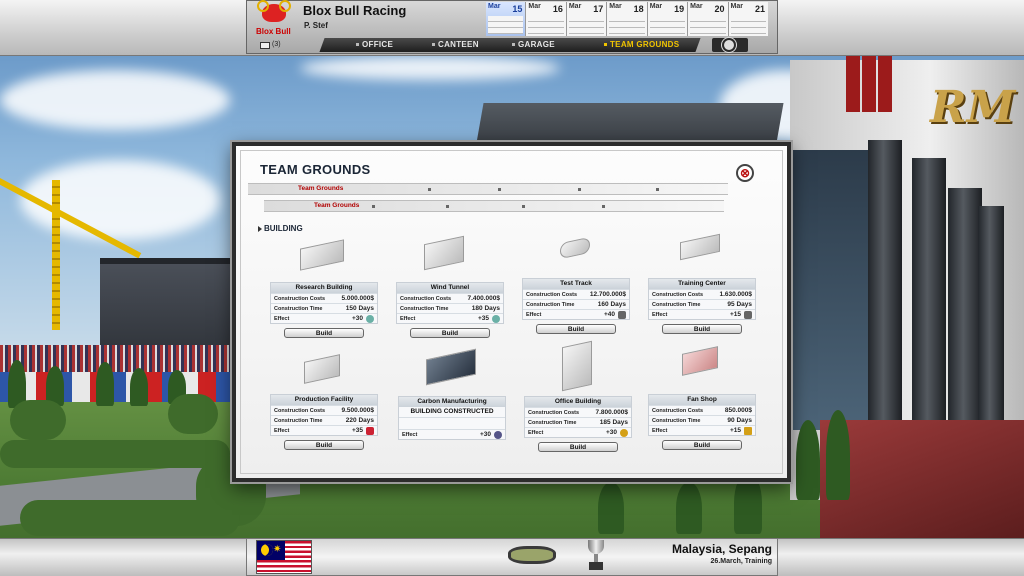 This screenshot has width=1024, height=576. I want to click on cost-value: 7.400.000$, so click(483, 298).